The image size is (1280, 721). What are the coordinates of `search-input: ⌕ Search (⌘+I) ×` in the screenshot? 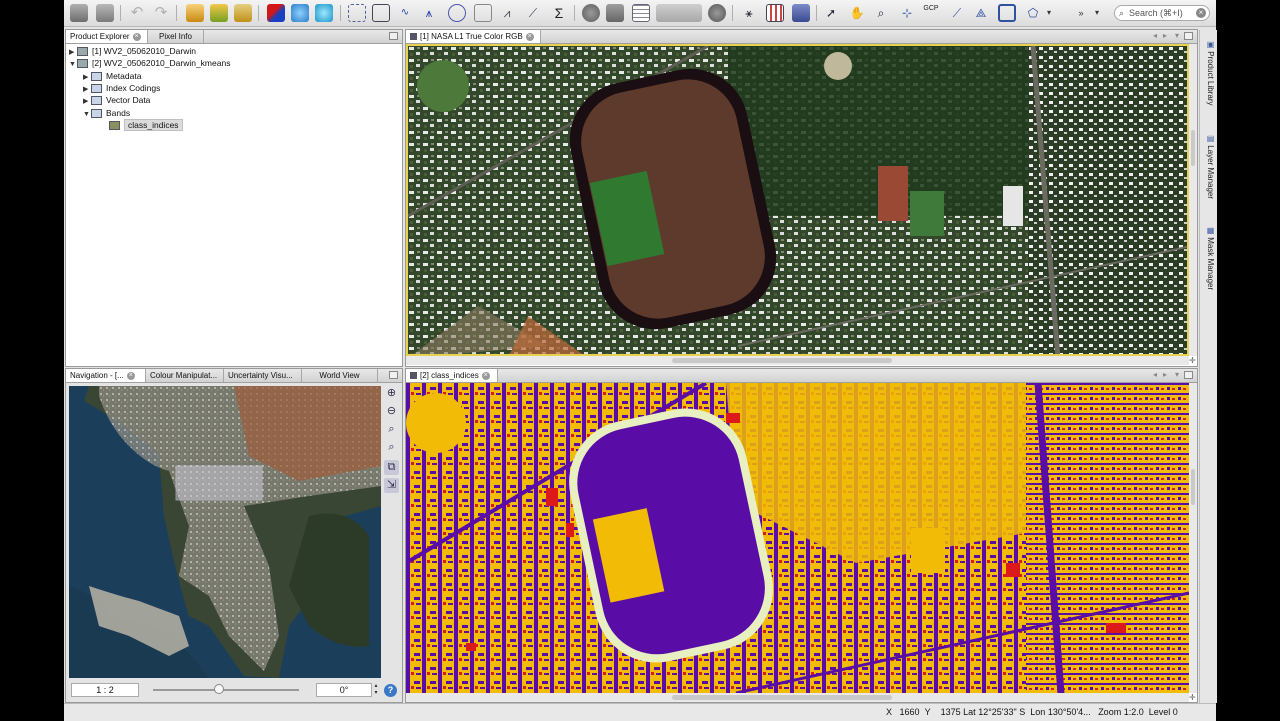 It's located at (1162, 13).